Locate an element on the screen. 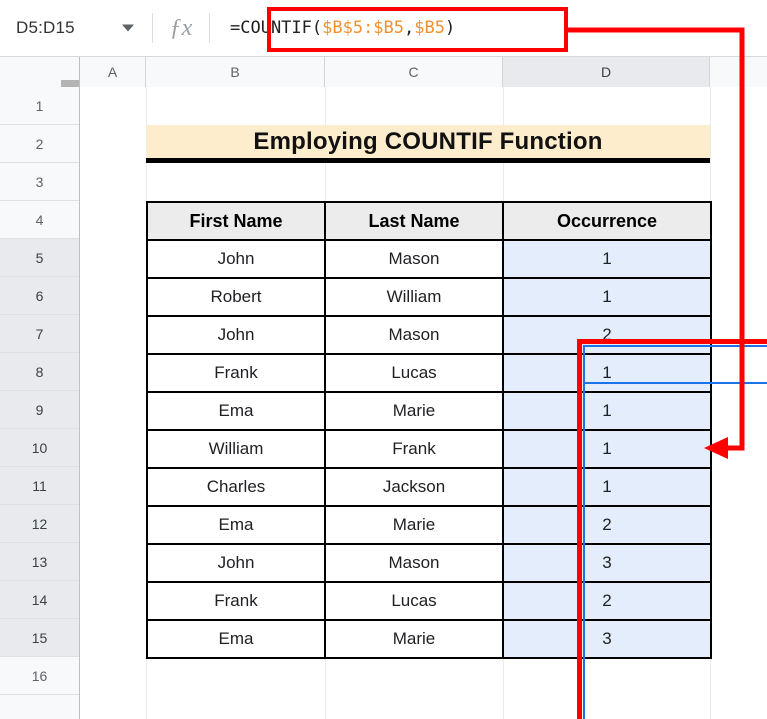 This screenshot has width=767, height=719. row-header-5: 5 is located at coordinates (39, 258).